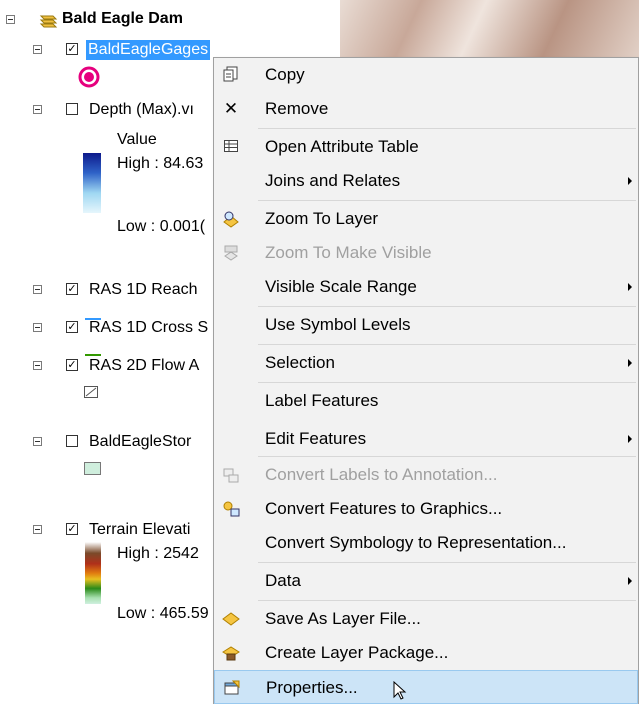  I want to click on gage-point-symbol, so click(89, 77).